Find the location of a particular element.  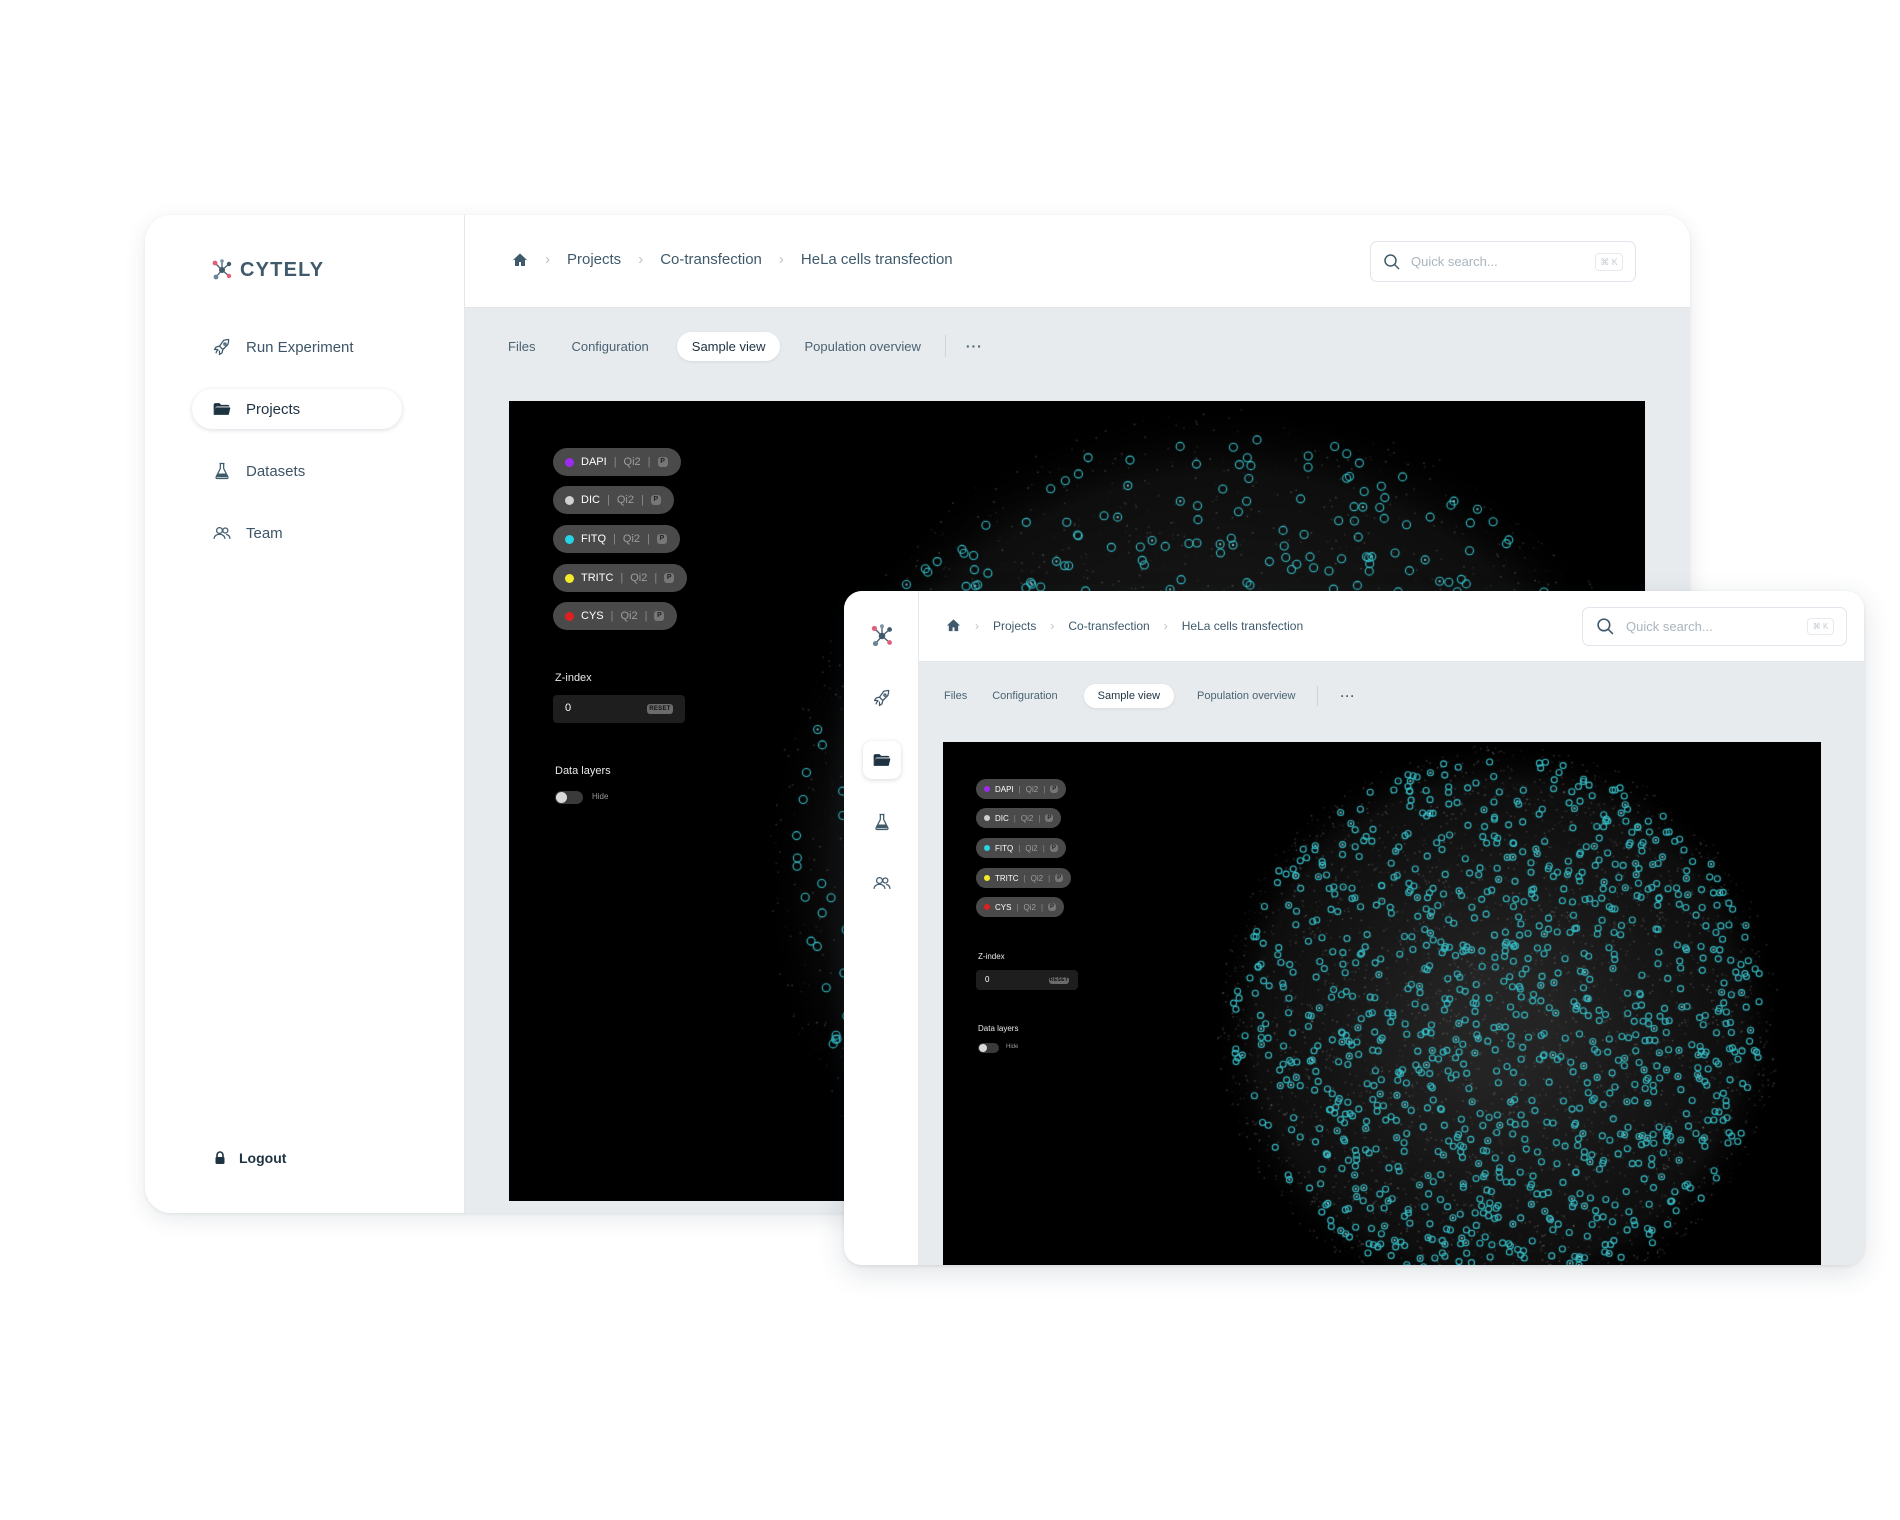

zindex-label: Z-index is located at coordinates (991, 956).